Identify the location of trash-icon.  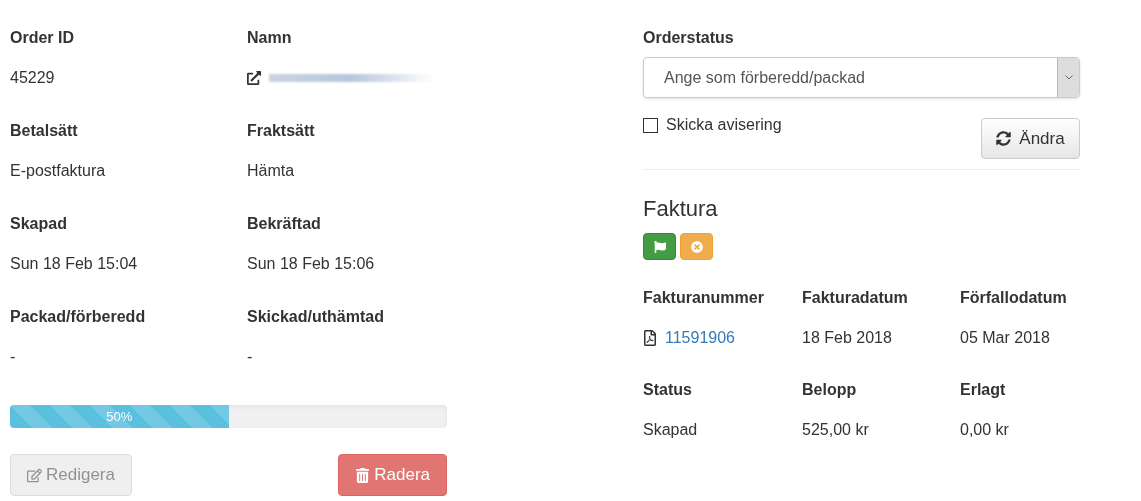
(363, 475).